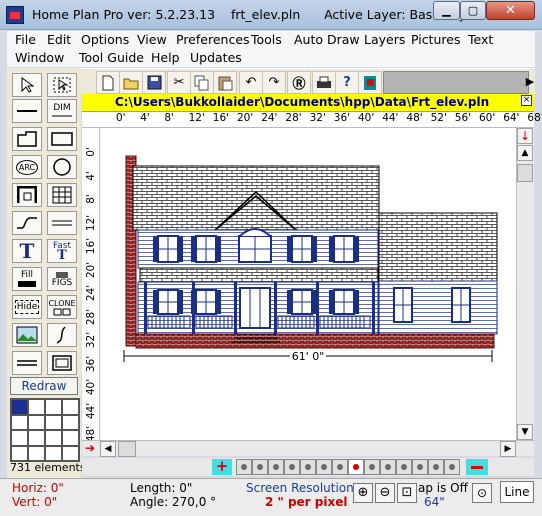 The width and height of the screenshot is (542, 516). What do you see at coordinates (108, 82) in the screenshot?
I see `new-file-icon` at bounding box center [108, 82].